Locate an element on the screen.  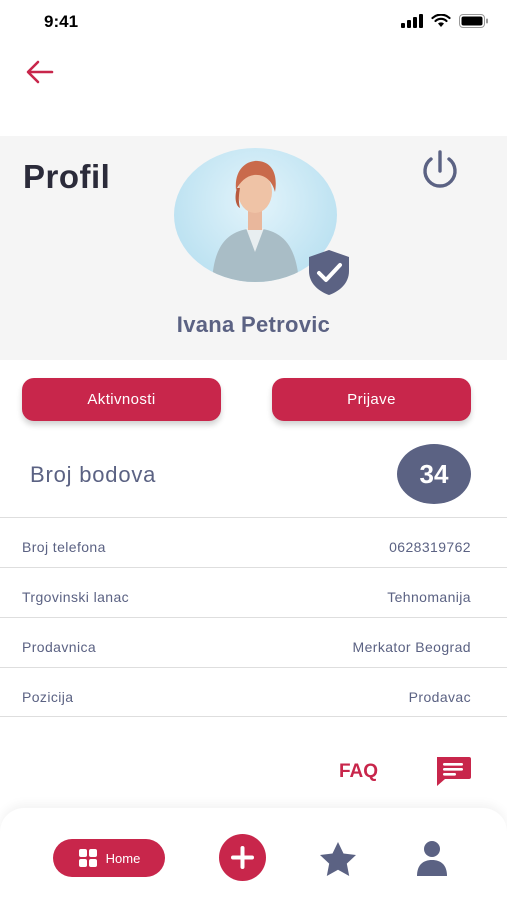
nav-add-button is located at coordinates (242, 857).